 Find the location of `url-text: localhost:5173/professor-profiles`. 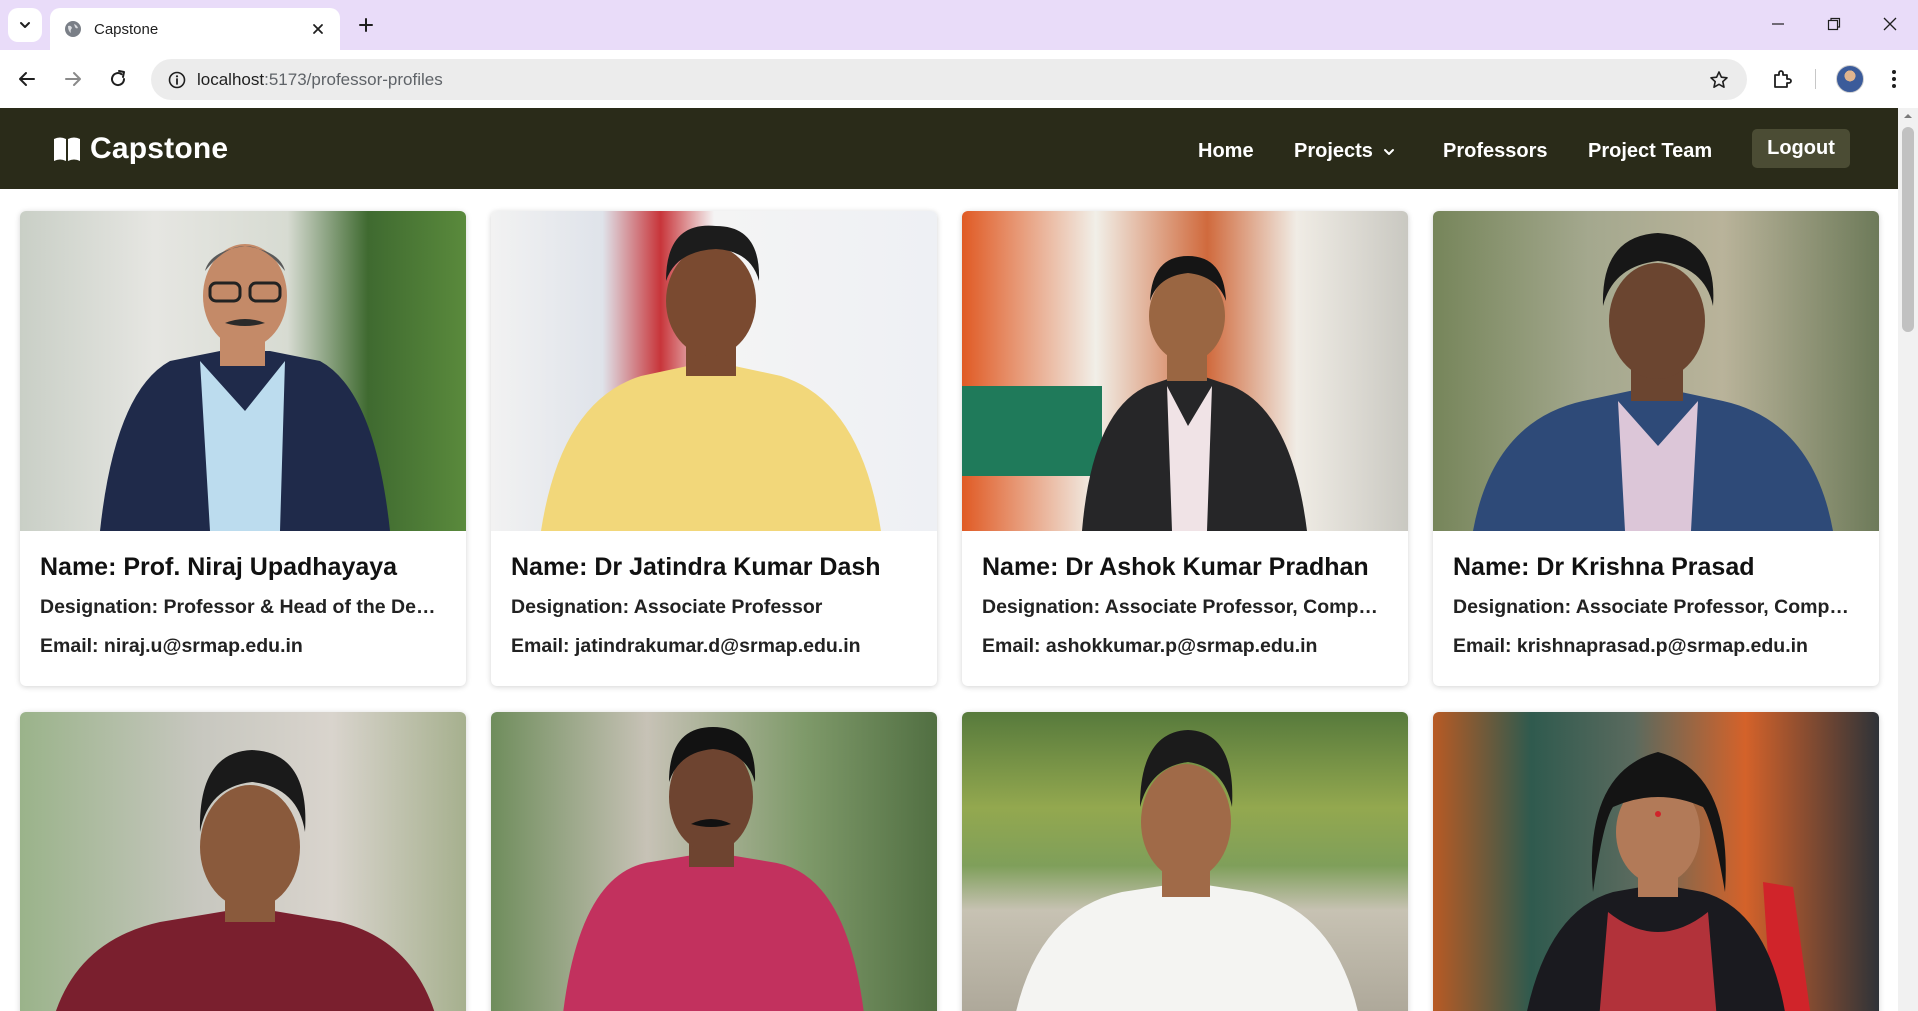

url-text: localhost:5173/professor-profiles is located at coordinates (948, 80).